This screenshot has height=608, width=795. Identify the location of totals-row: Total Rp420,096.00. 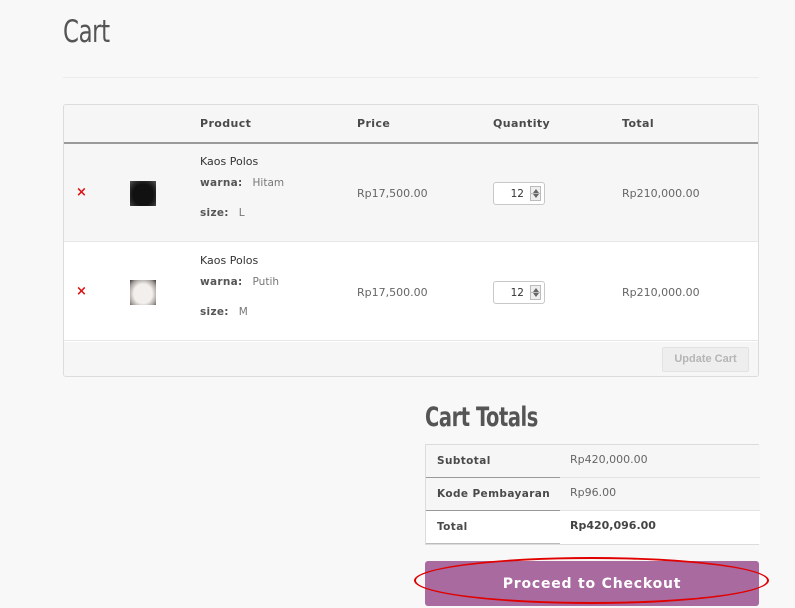
(593, 527).